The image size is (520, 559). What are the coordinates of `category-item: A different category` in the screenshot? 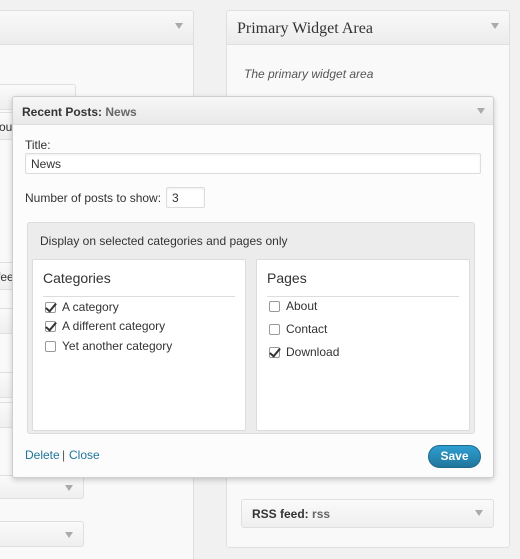 It's located at (105, 326).